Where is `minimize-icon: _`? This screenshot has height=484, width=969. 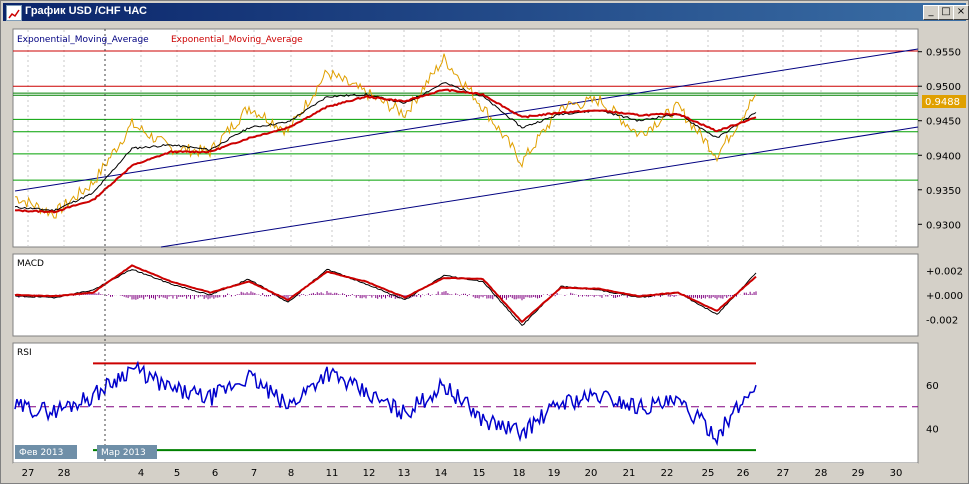 minimize-icon: _ is located at coordinates (931, 12).